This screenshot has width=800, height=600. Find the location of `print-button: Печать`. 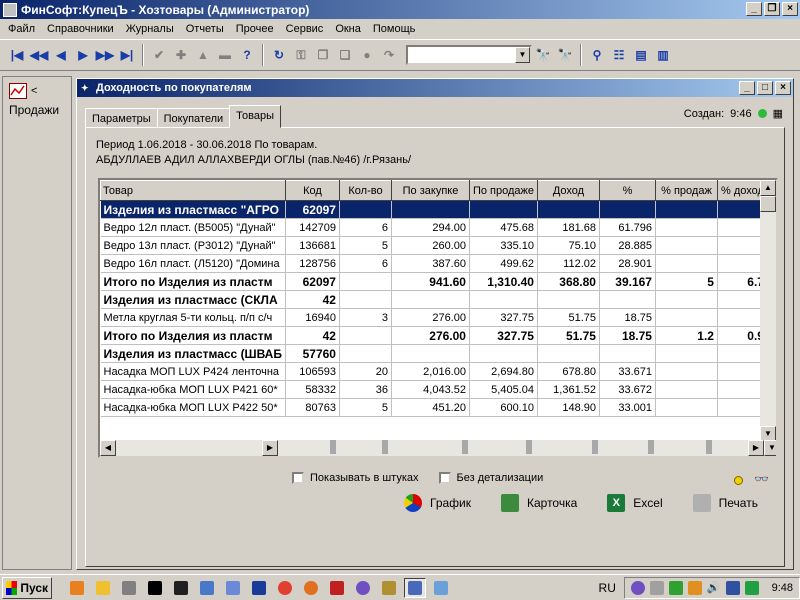

print-button: Печать is located at coordinates (725, 503).